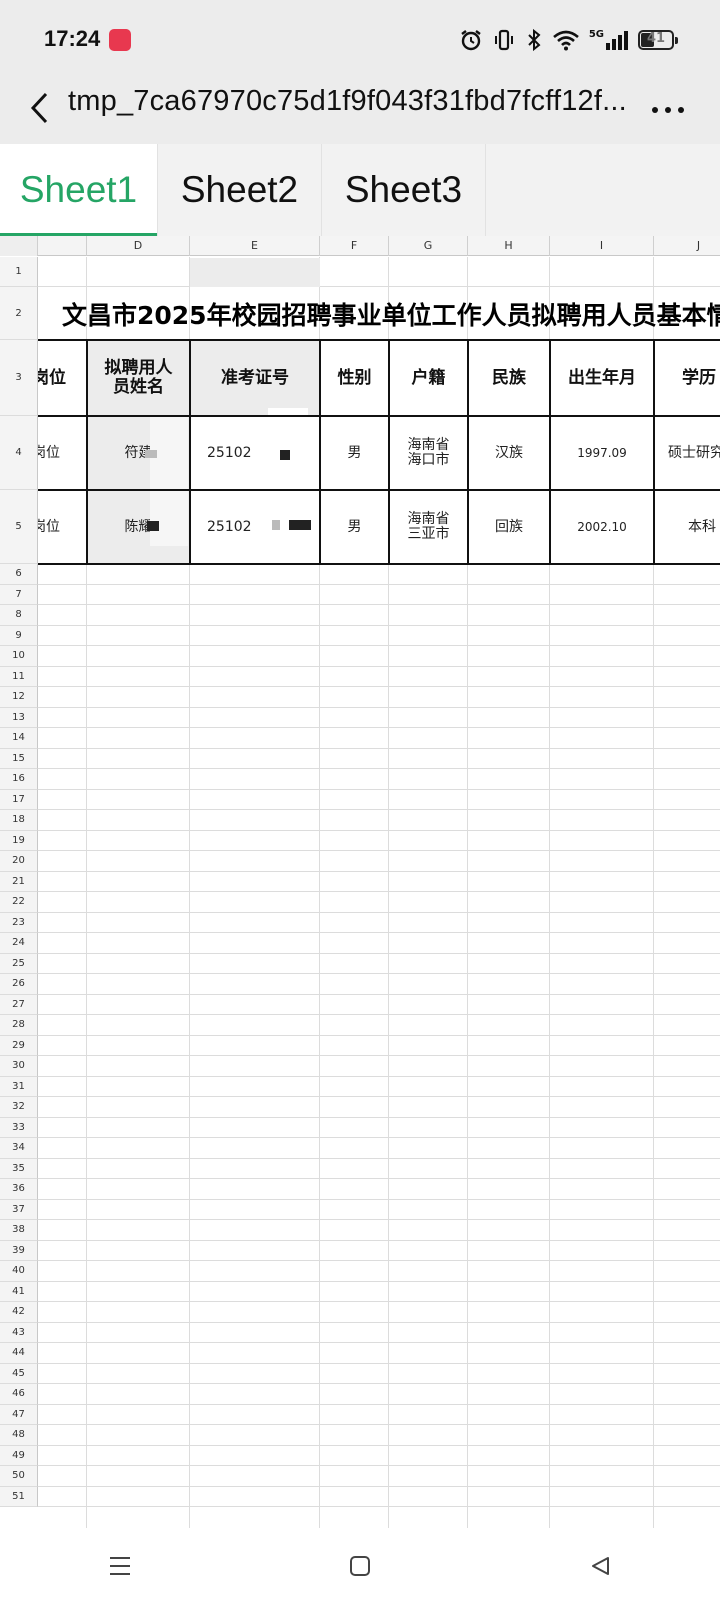  What do you see at coordinates (62, 378) in the screenshot?
I see `header-position: 岗位` at bounding box center [62, 378].